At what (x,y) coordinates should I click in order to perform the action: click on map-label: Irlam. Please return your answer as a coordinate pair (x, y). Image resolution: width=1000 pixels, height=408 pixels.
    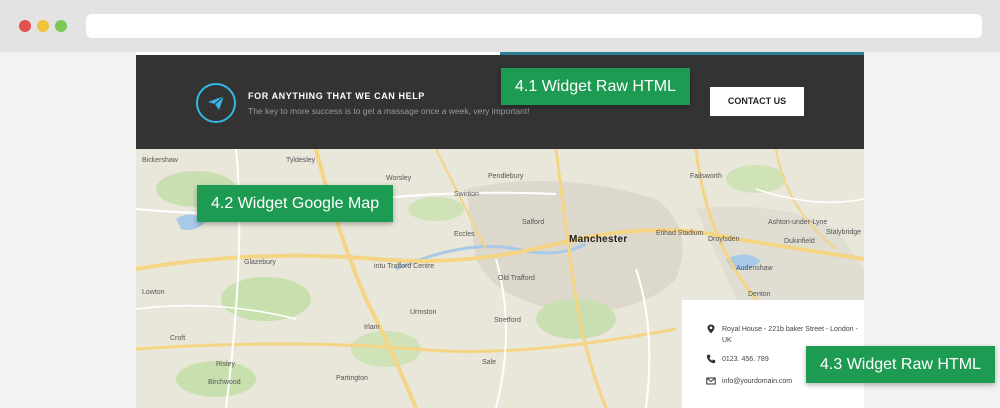
    Looking at the image, I should click on (372, 327).